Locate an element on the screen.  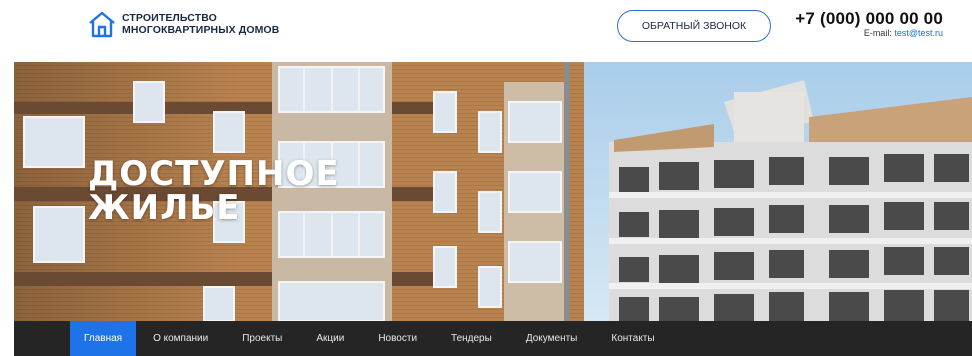
logo-text: СТРОИТЕЛЬСТВО МНОГОКВАРТИРНЫХ ДОМОВ is located at coordinates (200, 24).